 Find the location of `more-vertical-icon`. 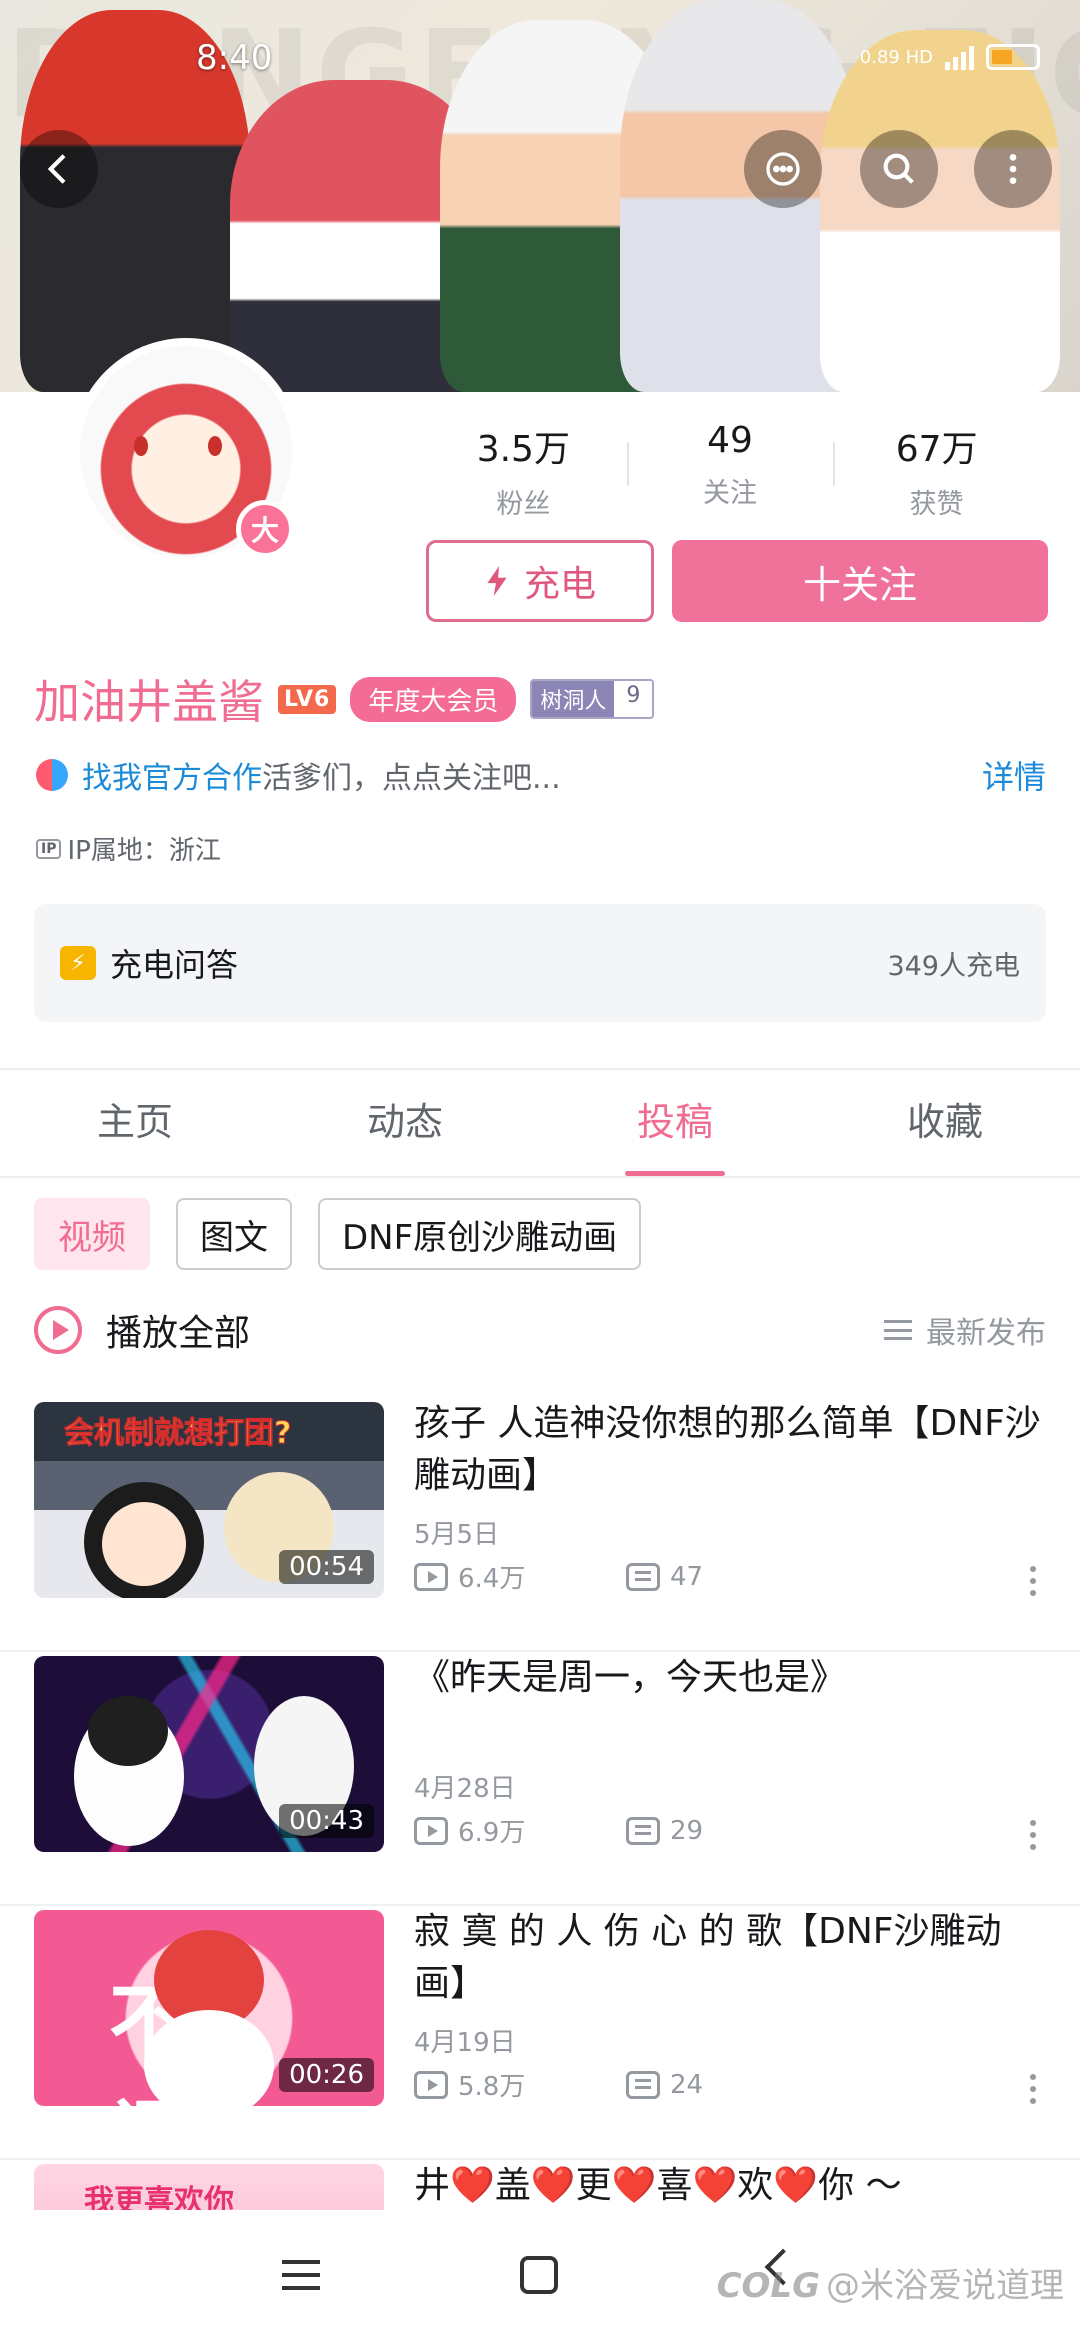

more-vertical-icon is located at coordinates (1013, 169).